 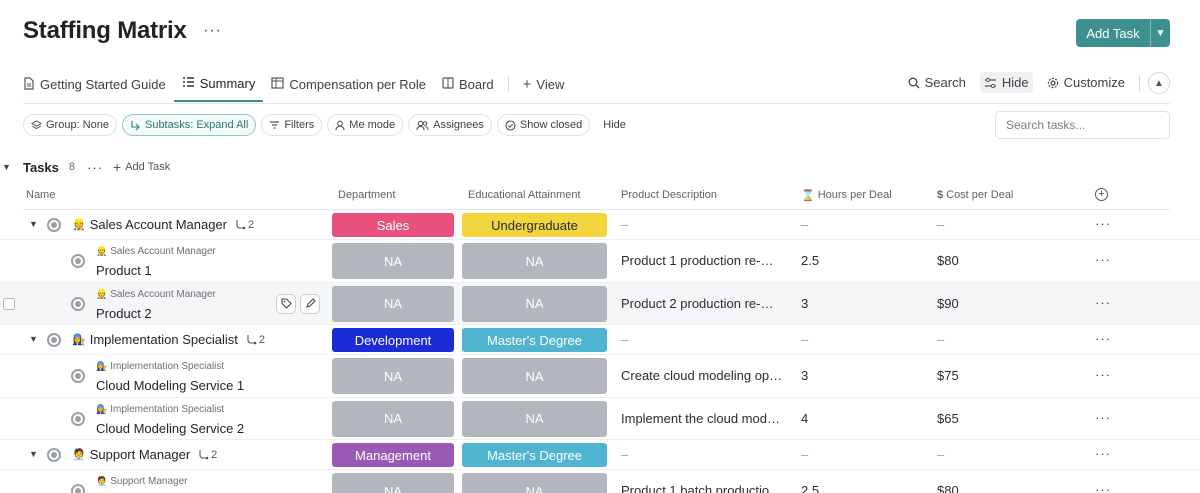 I want to click on me-mode-chip: Me mode, so click(x=365, y=125).